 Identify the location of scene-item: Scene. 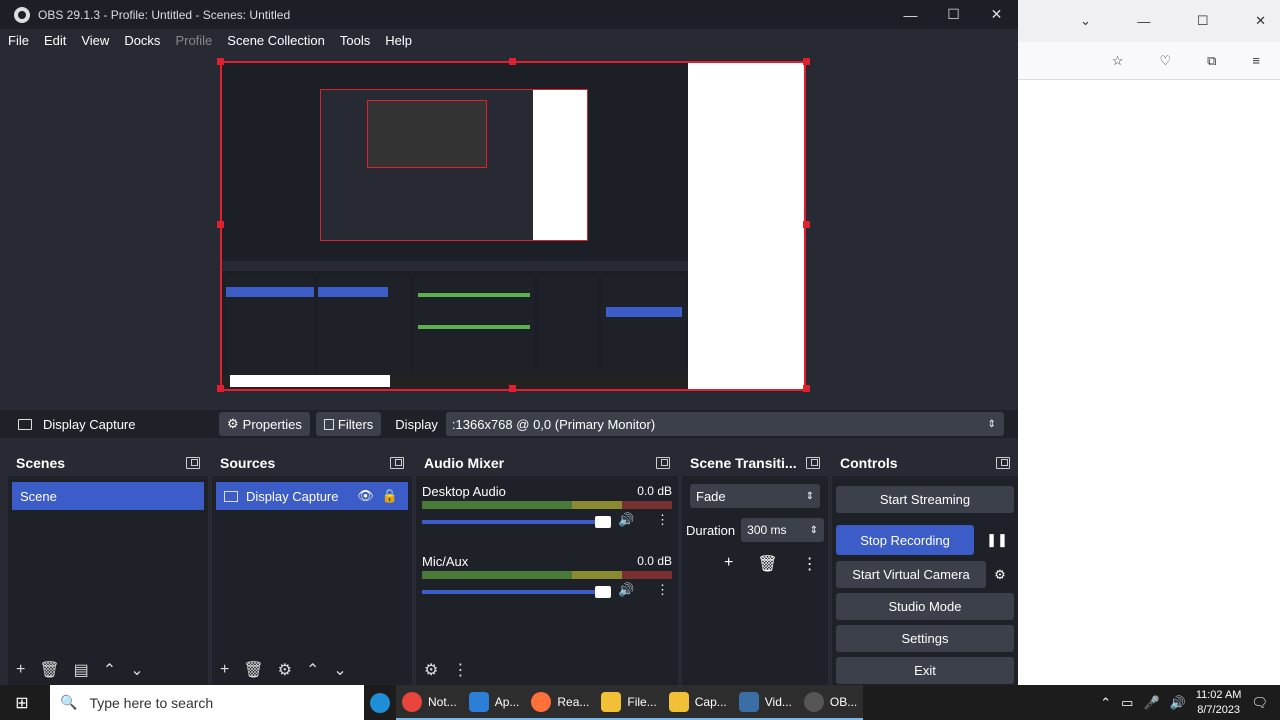
(108, 496).